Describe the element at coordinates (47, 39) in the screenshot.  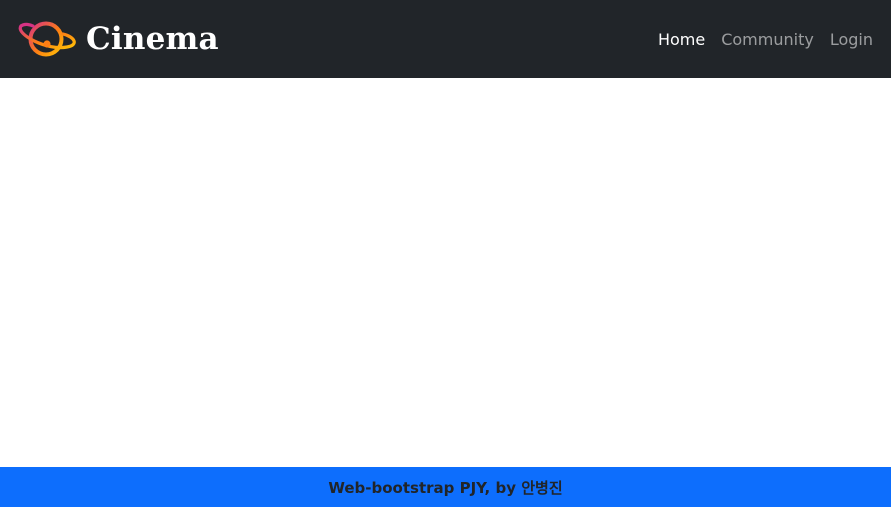
I see `planet-orbit-icon` at that location.